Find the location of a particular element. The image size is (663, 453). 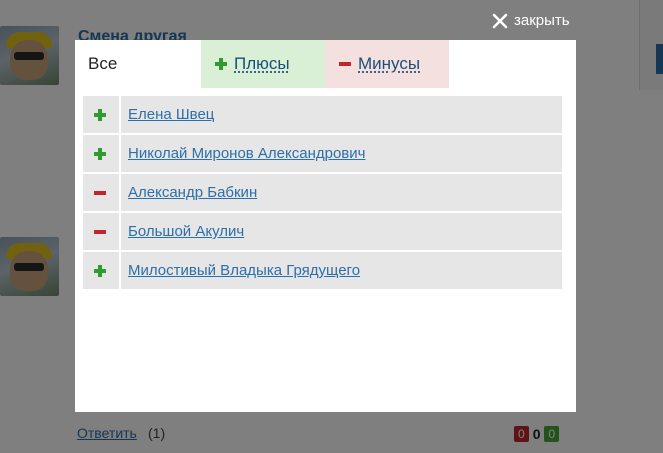

tab-minus-label: Минусы is located at coordinates (389, 64).